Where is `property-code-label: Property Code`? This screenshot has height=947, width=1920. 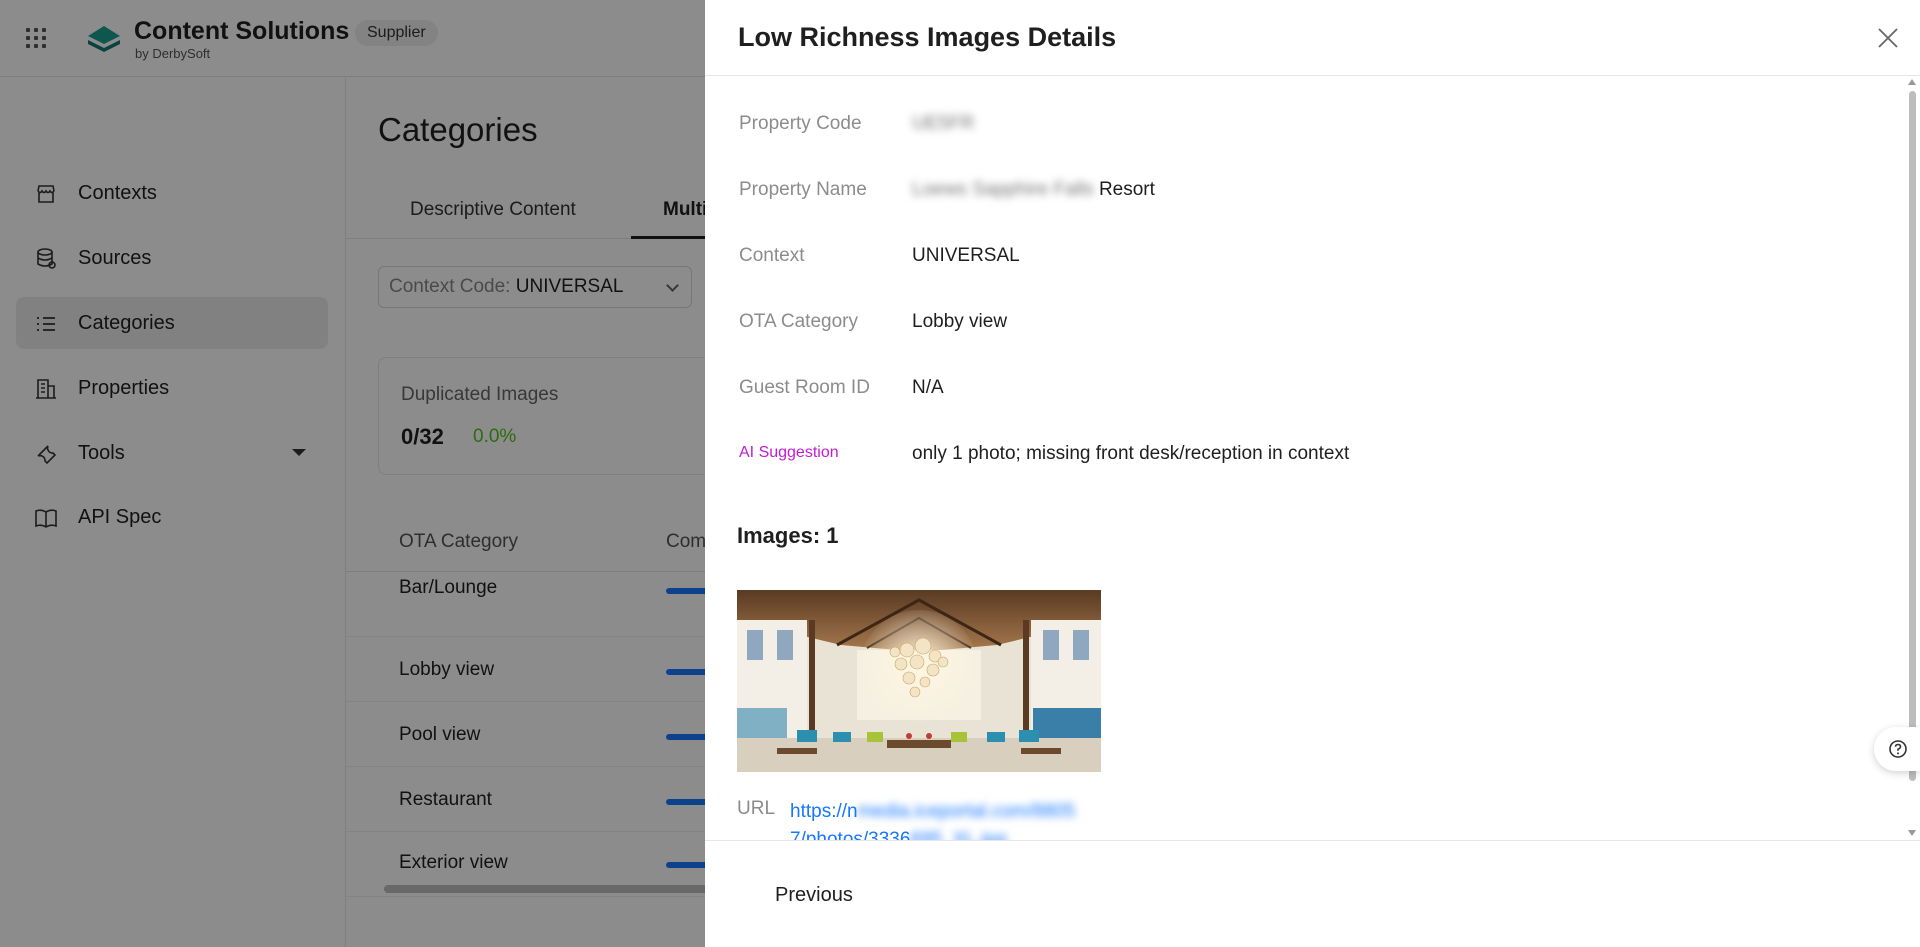 property-code-label: Property Code is located at coordinates (800, 123).